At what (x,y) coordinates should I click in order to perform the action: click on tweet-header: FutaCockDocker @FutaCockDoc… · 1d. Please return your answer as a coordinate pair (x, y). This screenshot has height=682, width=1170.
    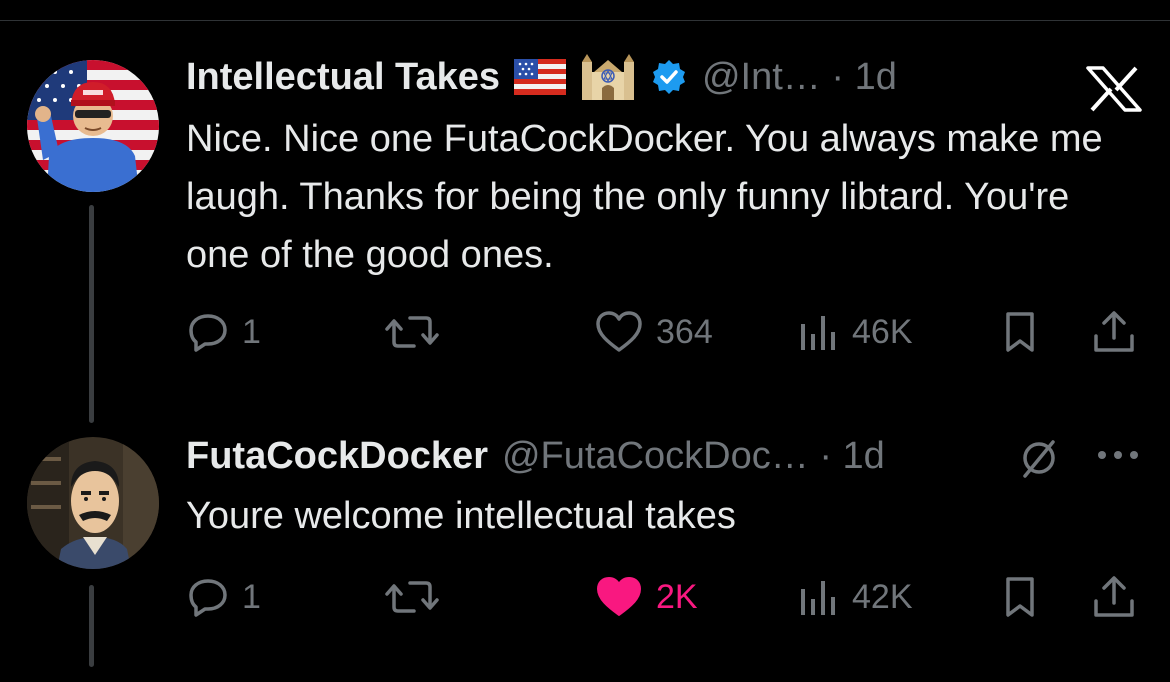
    Looking at the image, I should click on (535, 456).